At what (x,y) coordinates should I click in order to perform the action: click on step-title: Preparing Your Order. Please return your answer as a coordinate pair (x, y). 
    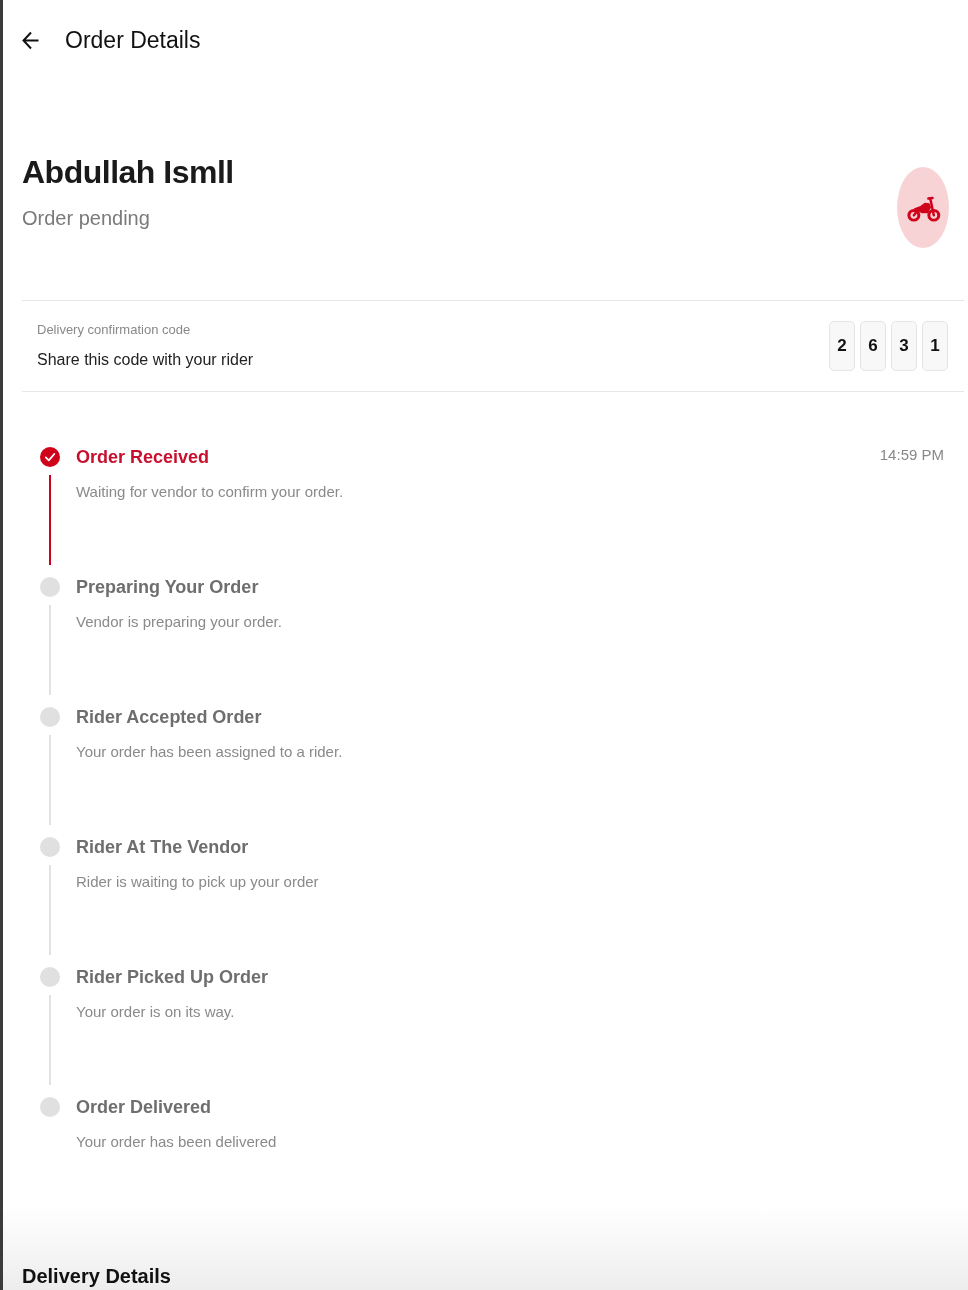
    Looking at the image, I should click on (167, 587).